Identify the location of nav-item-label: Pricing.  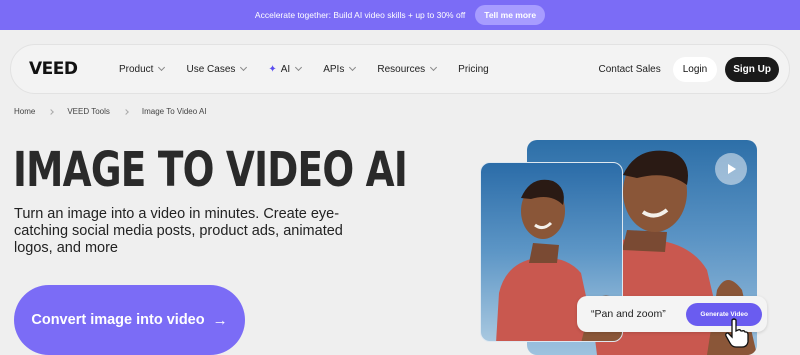
(473, 69).